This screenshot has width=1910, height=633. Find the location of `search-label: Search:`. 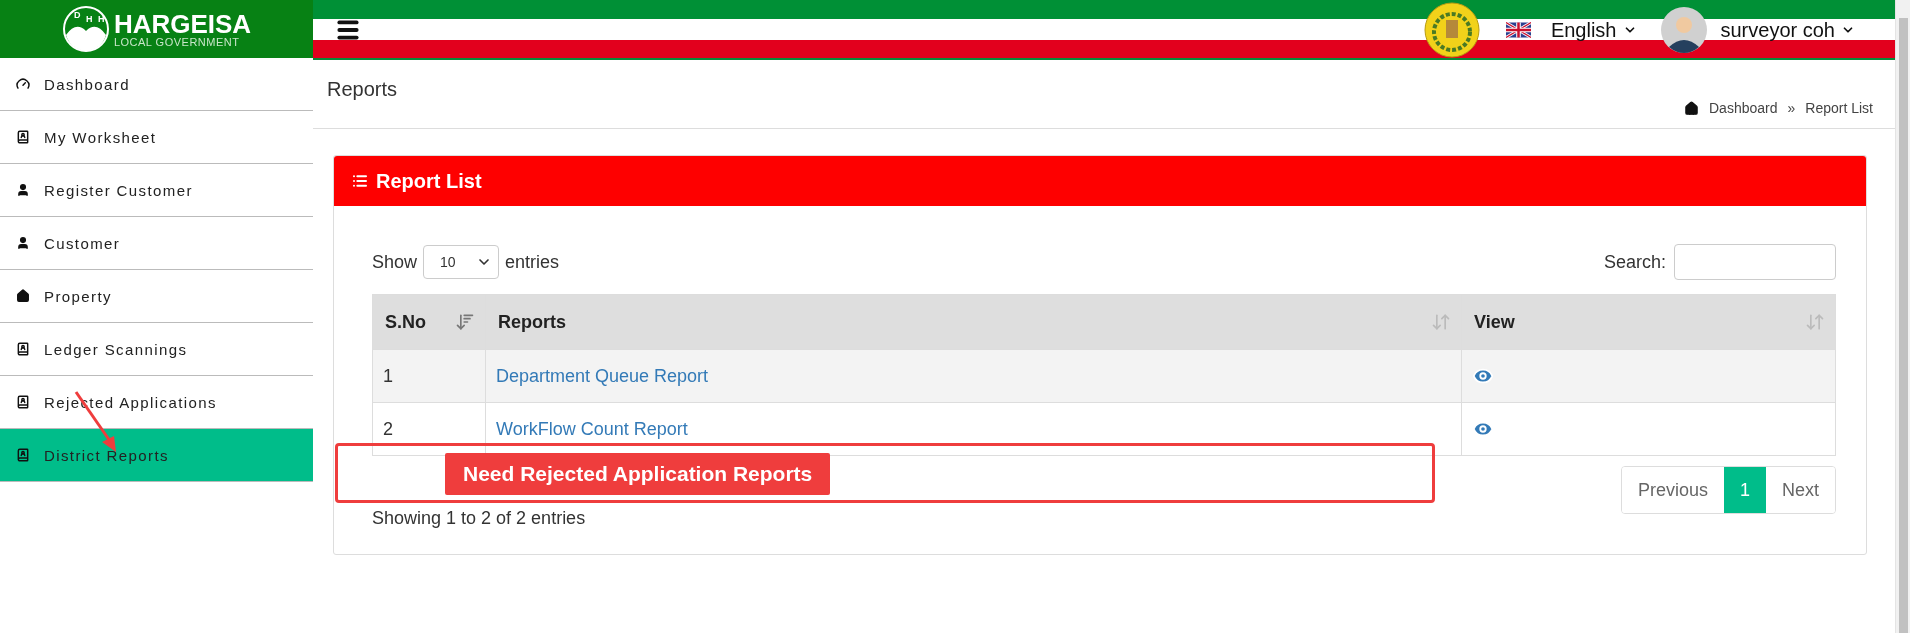

search-label: Search: is located at coordinates (1634, 262).